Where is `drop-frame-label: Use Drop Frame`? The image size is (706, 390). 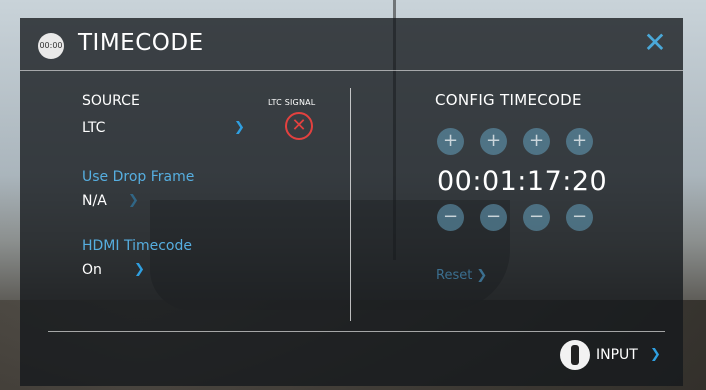 drop-frame-label: Use Drop Frame is located at coordinates (138, 177).